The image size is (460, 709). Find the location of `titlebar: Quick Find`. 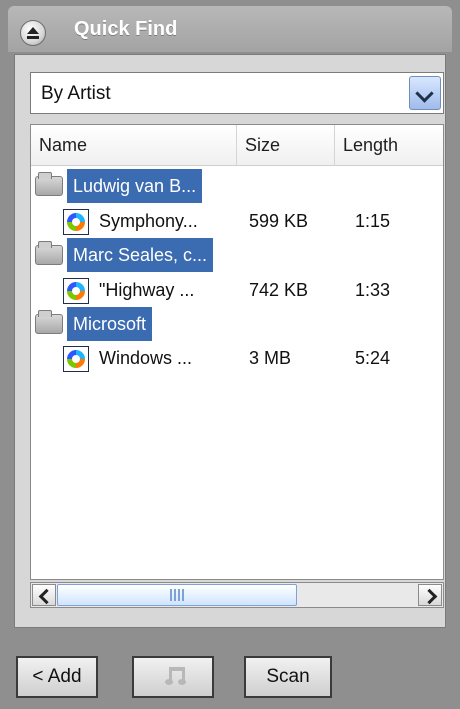

titlebar: Quick Find is located at coordinates (230, 29).